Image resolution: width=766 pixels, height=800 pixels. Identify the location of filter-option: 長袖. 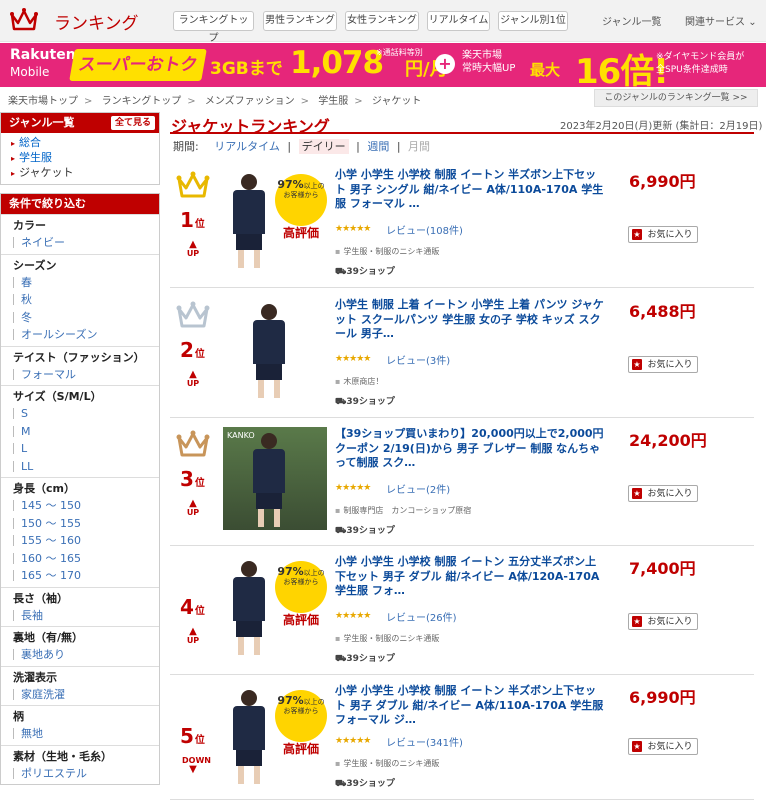
(80, 616).